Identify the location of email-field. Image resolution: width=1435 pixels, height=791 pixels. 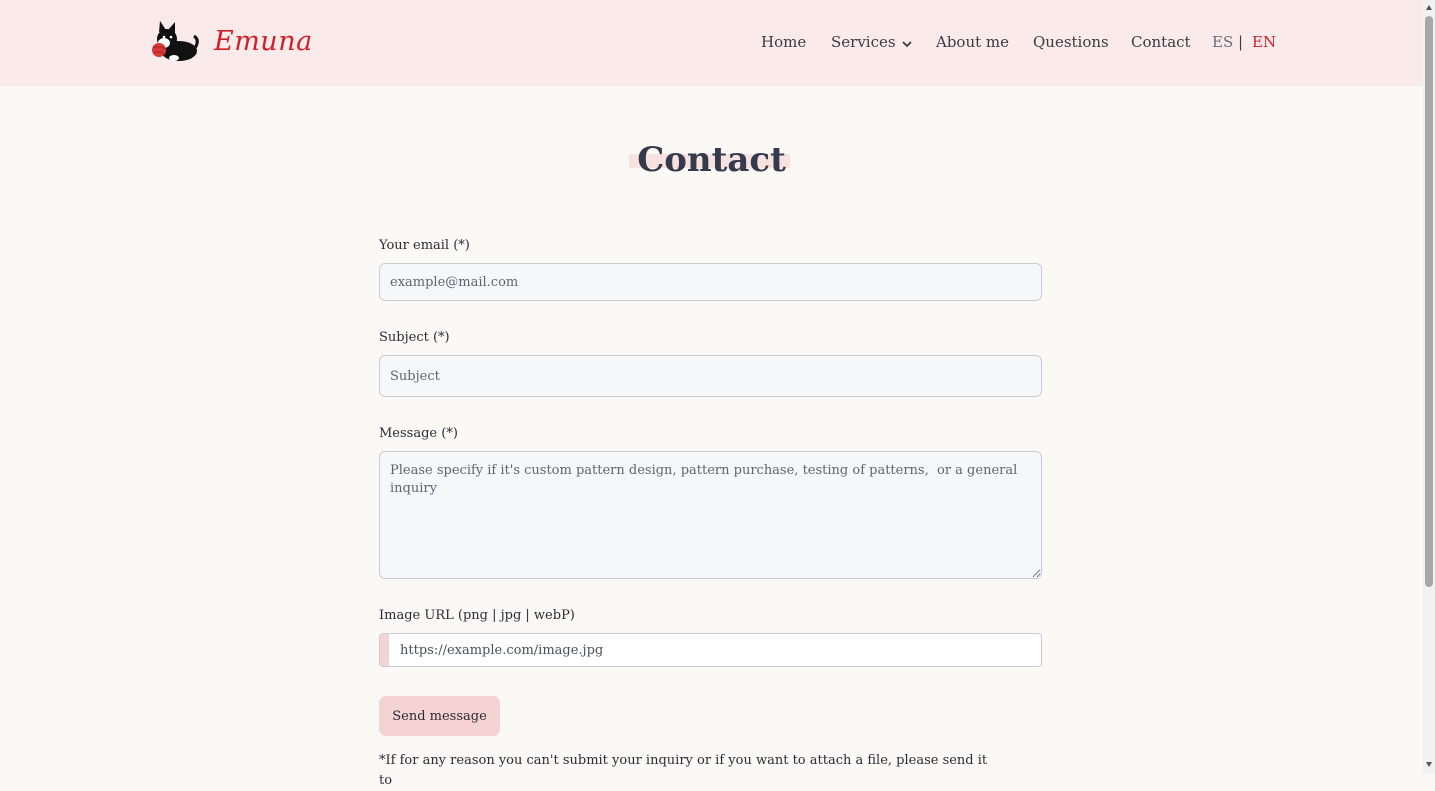
(710, 282).